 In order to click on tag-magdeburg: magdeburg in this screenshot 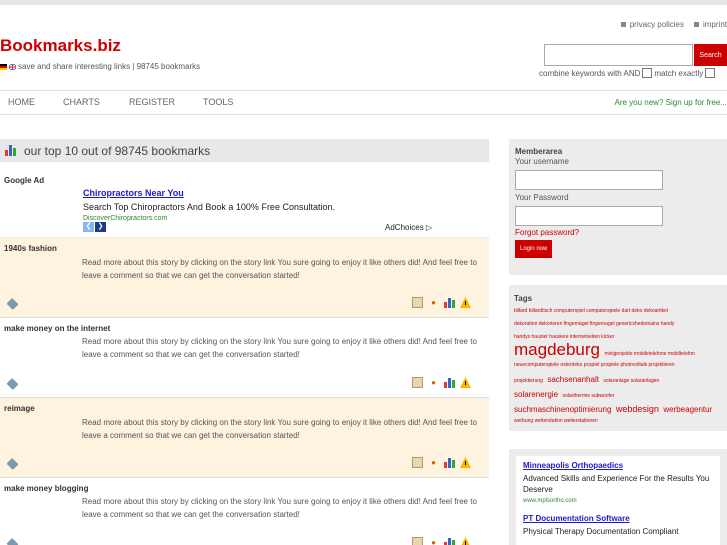, I will do `click(557, 349)`.